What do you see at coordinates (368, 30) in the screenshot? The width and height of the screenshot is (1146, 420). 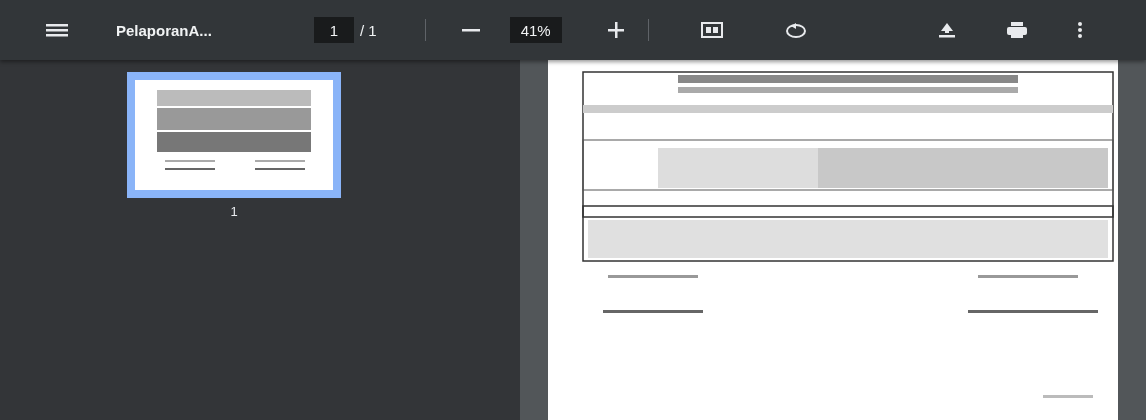 I see `page-total: / 1` at bounding box center [368, 30].